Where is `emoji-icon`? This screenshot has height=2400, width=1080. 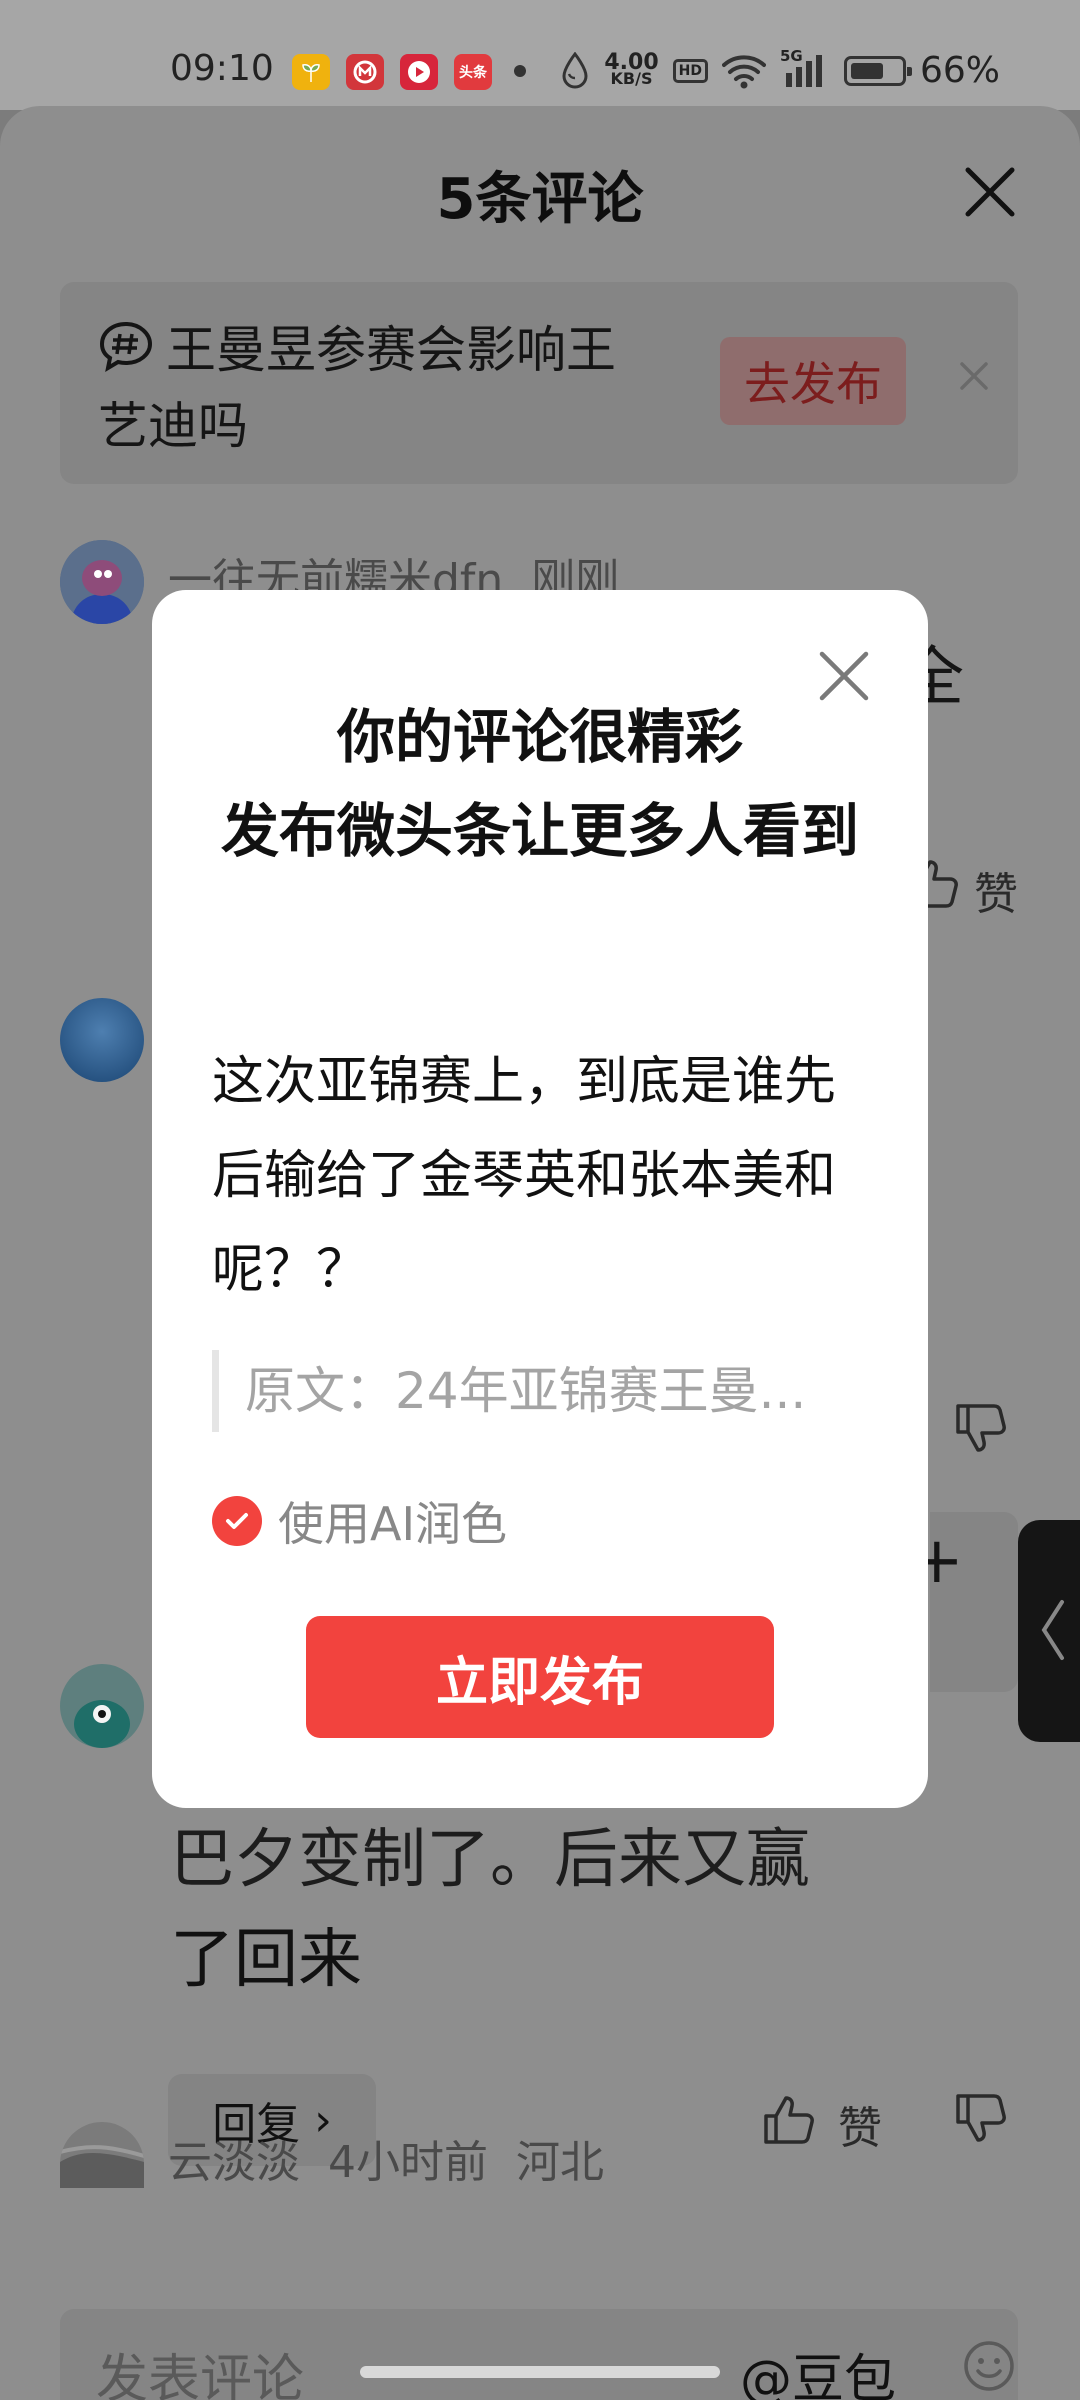
emoji-icon is located at coordinates (989, 2366).